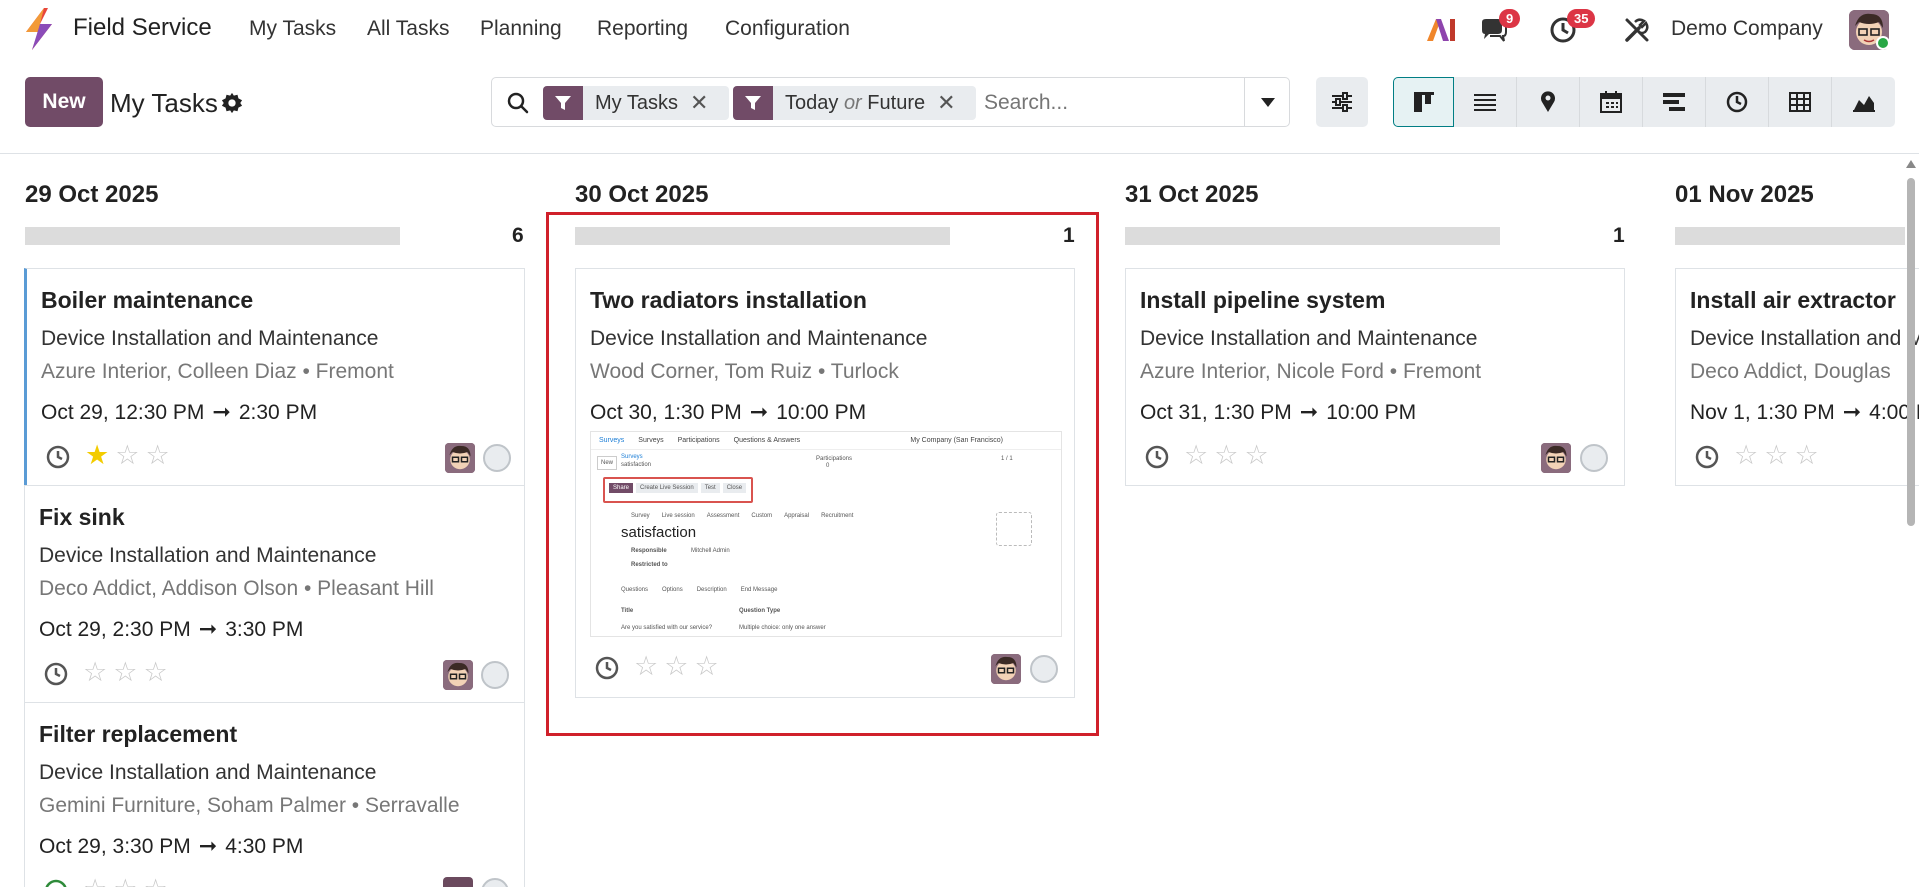 This screenshot has height=887, width=1919. Describe the element at coordinates (1637, 30) in the screenshot. I see `tools-icon` at that location.